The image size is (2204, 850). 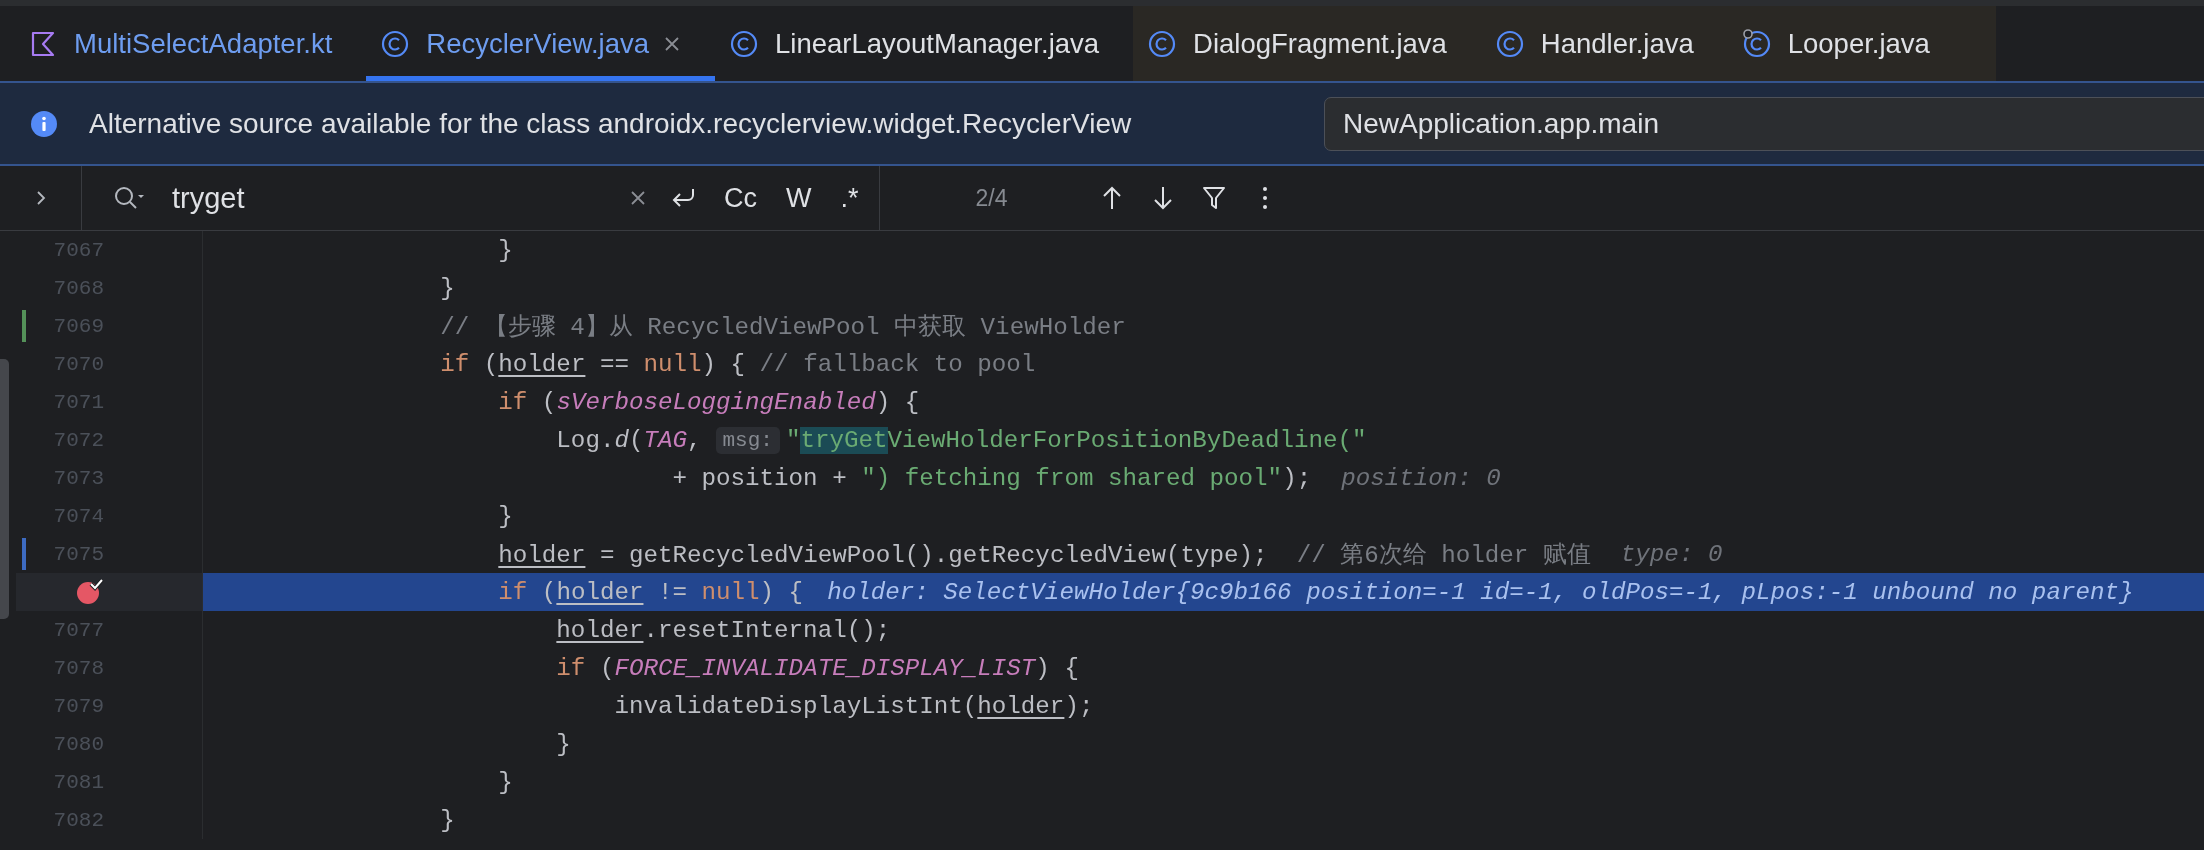 What do you see at coordinates (1764, 123) in the screenshot?
I see `module-dropdown: NewApplication.app.main` at bounding box center [1764, 123].